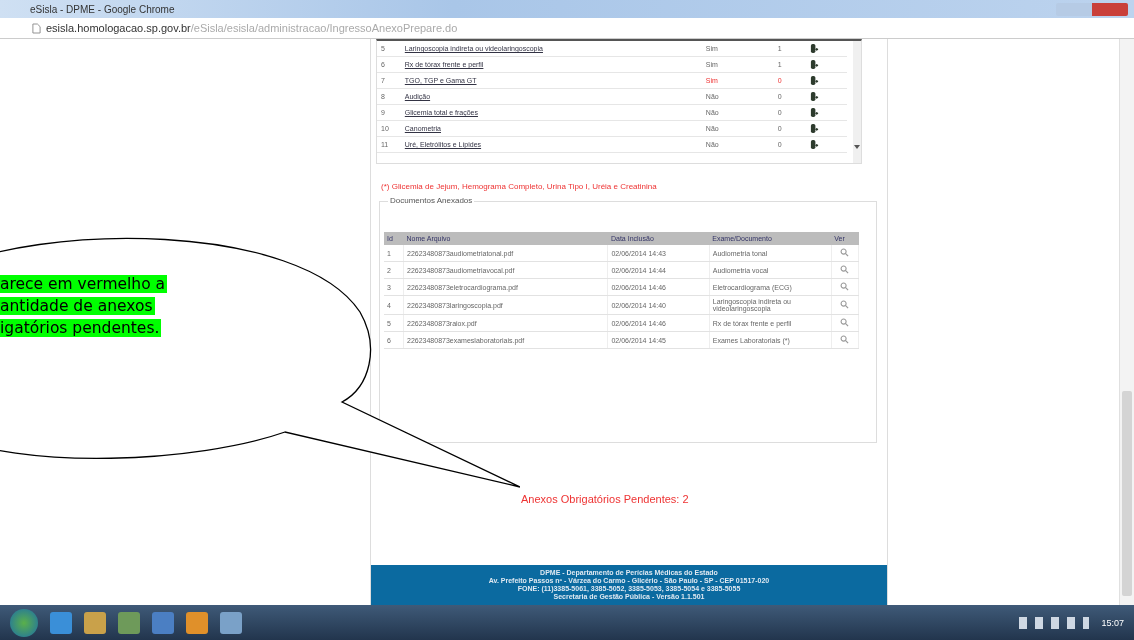 The width and height of the screenshot is (1134, 640). Describe the element at coordinates (103, 9) in the screenshot. I see `window-title: eSisla - DPME - Google Chrome` at that location.